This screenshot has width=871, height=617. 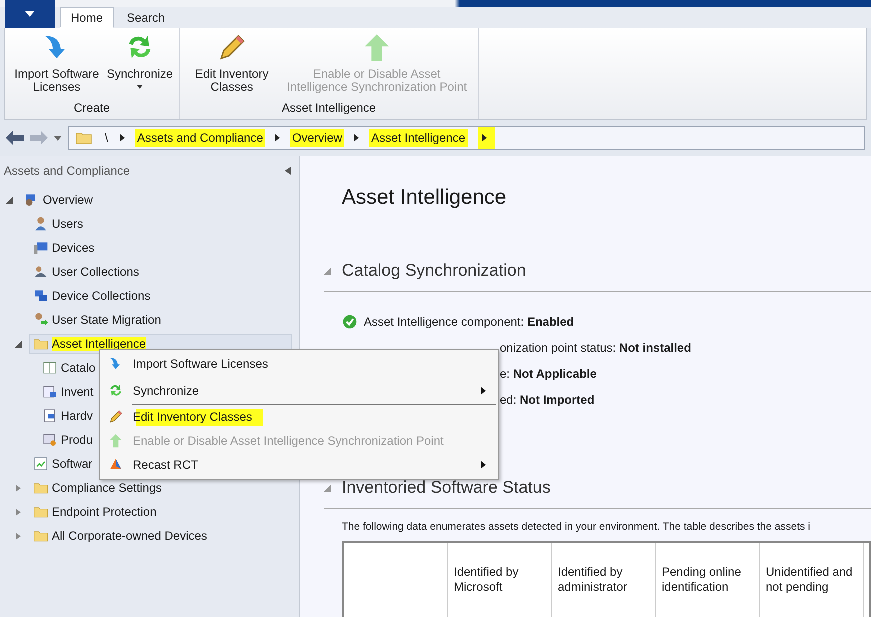 I want to click on column-header: Identified by Microsoft, so click(x=486, y=579).